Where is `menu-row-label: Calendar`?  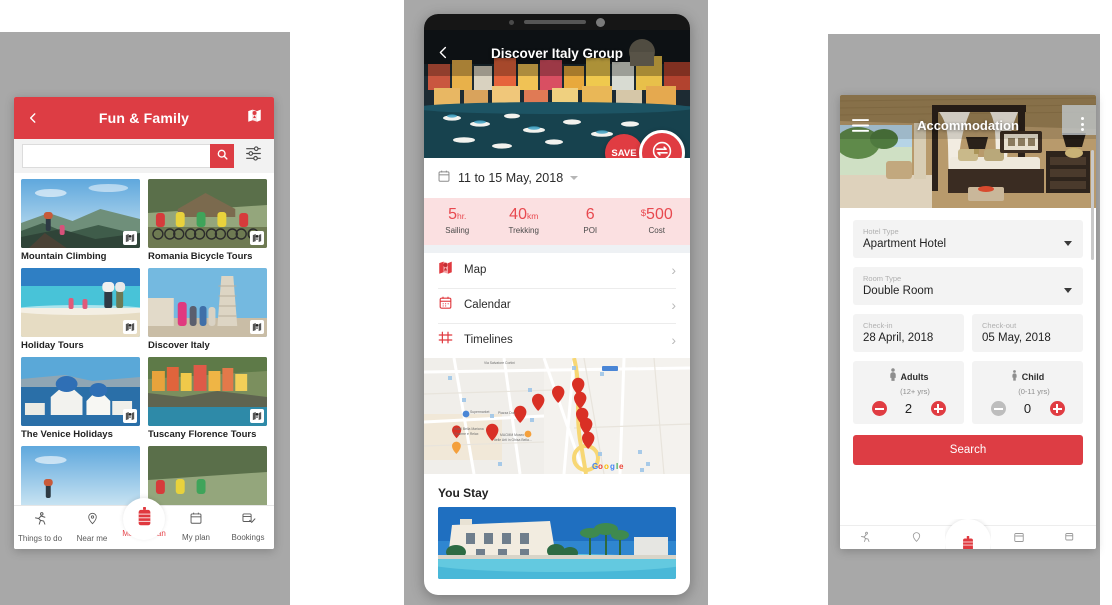 menu-row-label: Calendar is located at coordinates (487, 305).